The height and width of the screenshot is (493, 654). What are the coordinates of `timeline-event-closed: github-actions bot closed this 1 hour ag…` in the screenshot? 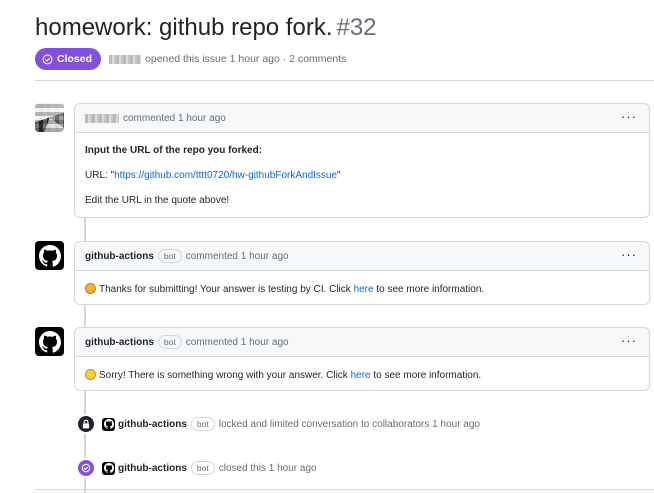 It's located at (196, 468).